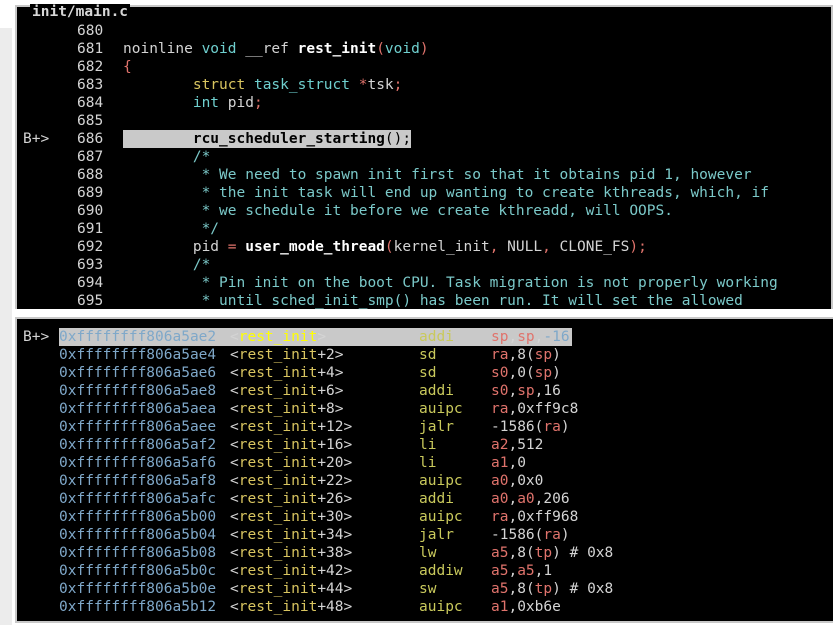  Describe the element at coordinates (138, 499) in the screenshot. I see `instruction-address: 0xffffffff806a5afc` at that location.